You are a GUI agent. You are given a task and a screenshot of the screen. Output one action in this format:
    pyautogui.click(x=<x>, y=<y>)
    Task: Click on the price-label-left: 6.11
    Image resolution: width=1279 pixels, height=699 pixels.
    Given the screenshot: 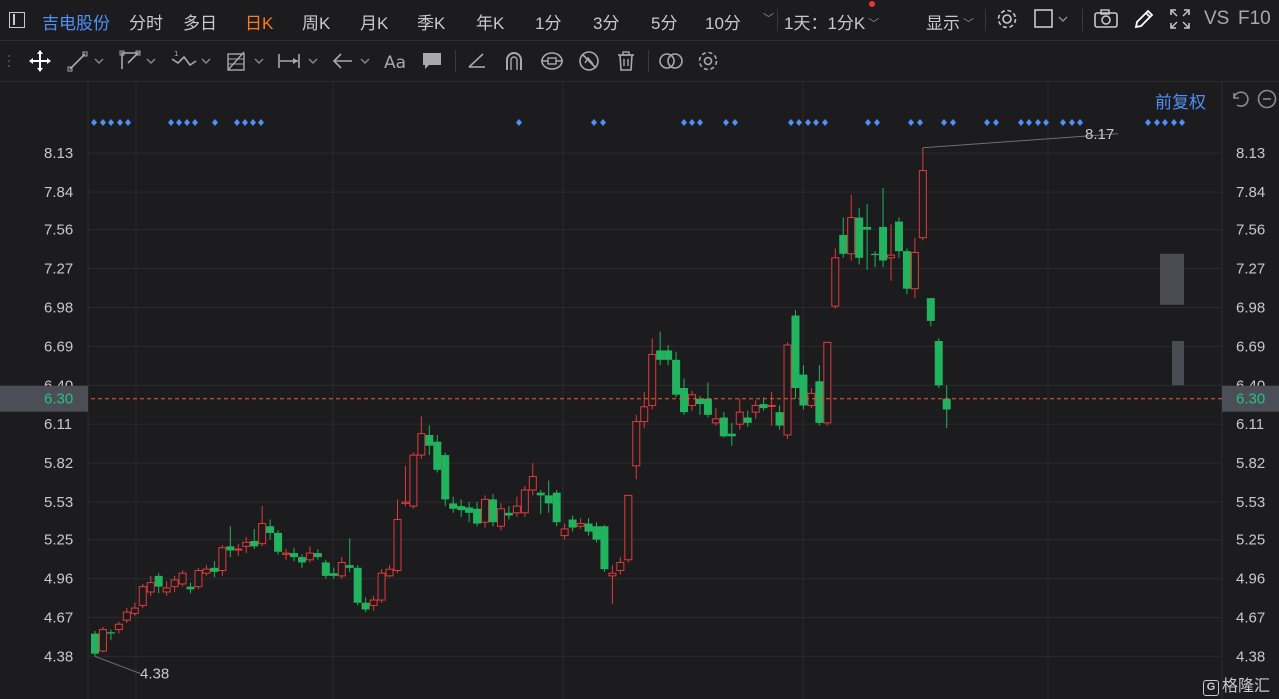 What is the action you would take?
    pyautogui.click(x=58, y=424)
    